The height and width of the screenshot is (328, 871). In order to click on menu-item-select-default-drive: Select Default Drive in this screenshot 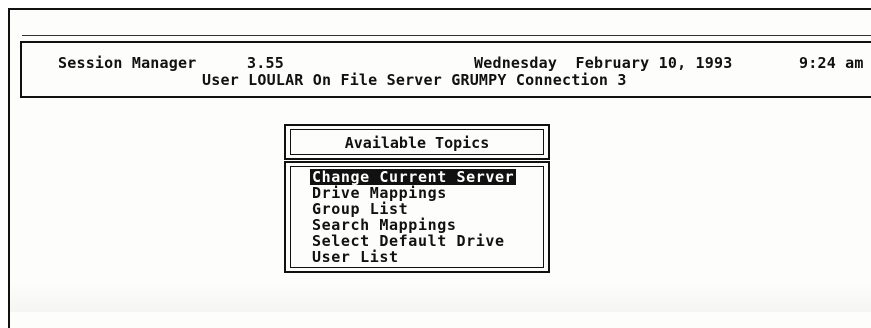, I will do `click(413, 241)`.